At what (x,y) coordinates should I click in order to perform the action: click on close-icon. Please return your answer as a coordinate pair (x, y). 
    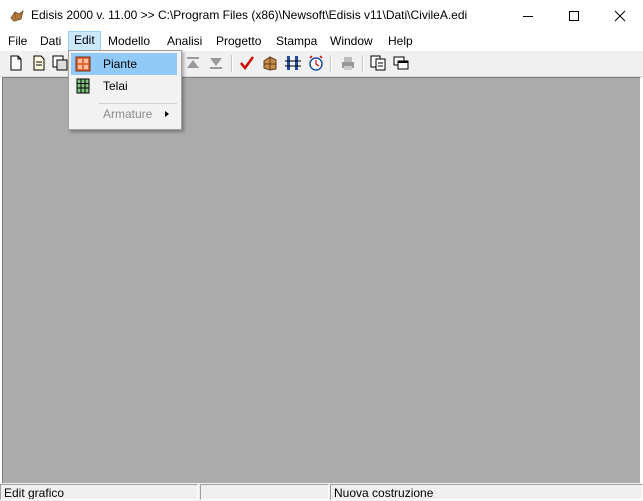
    Looking at the image, I should click on (620, 15).